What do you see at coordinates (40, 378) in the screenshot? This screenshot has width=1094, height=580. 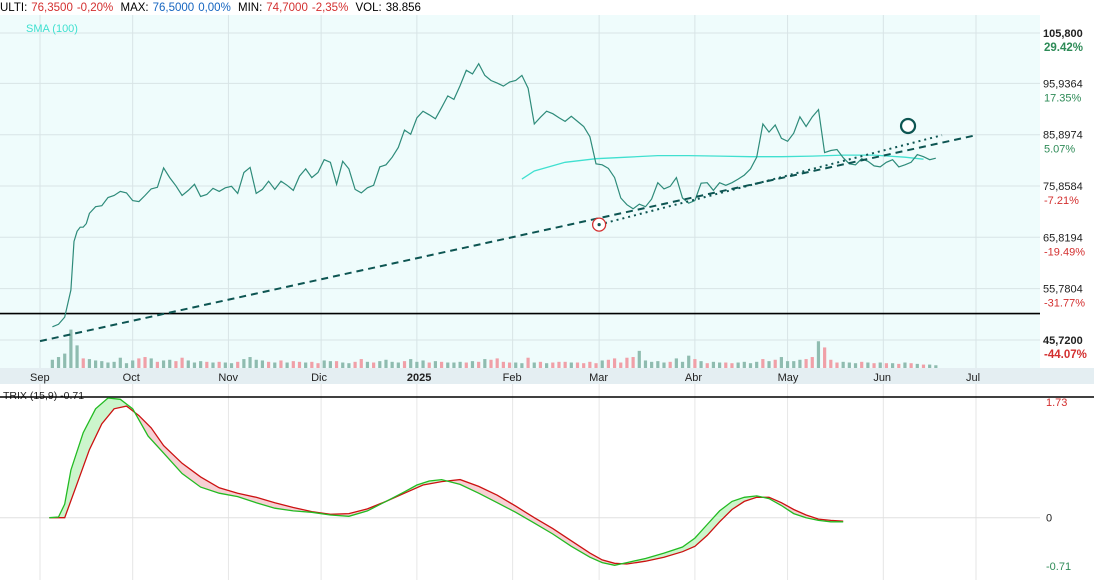 I see `time-axis-label: Sep` at bounding box center [40, 378].